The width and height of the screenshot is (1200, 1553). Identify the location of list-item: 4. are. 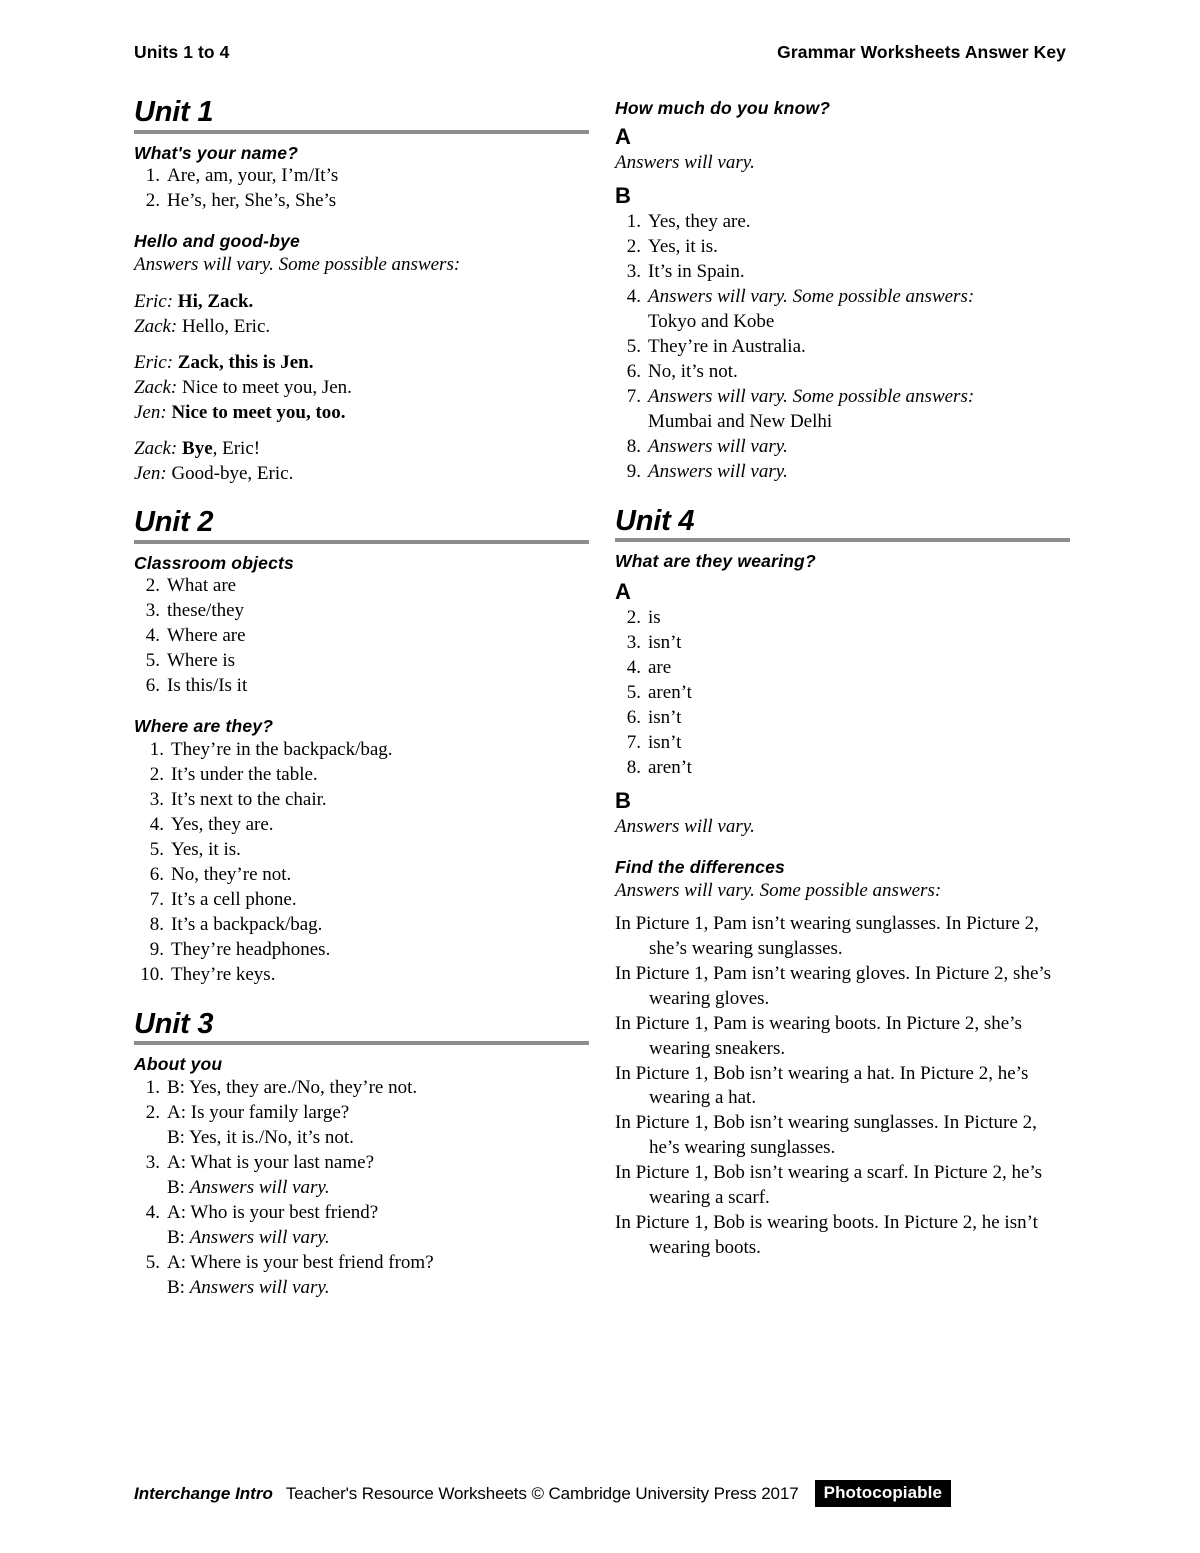
(842, 668).